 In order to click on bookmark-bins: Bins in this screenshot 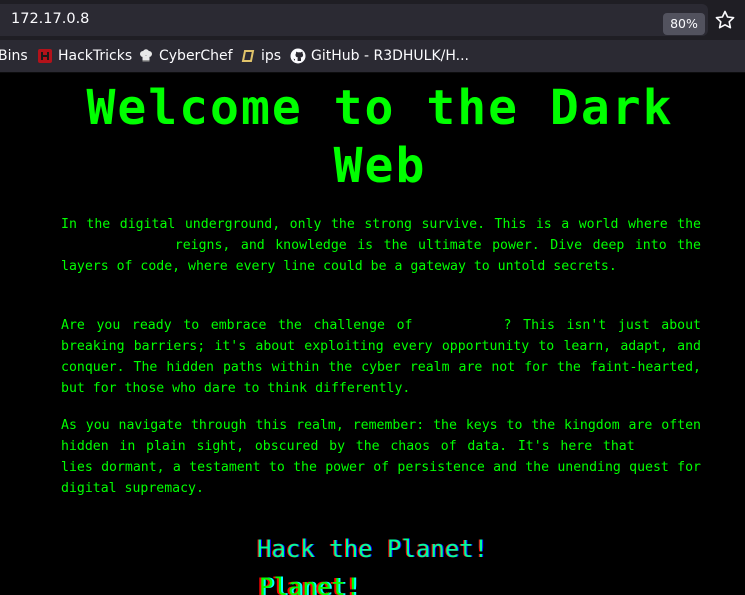, I will do `click(14, 56)`.